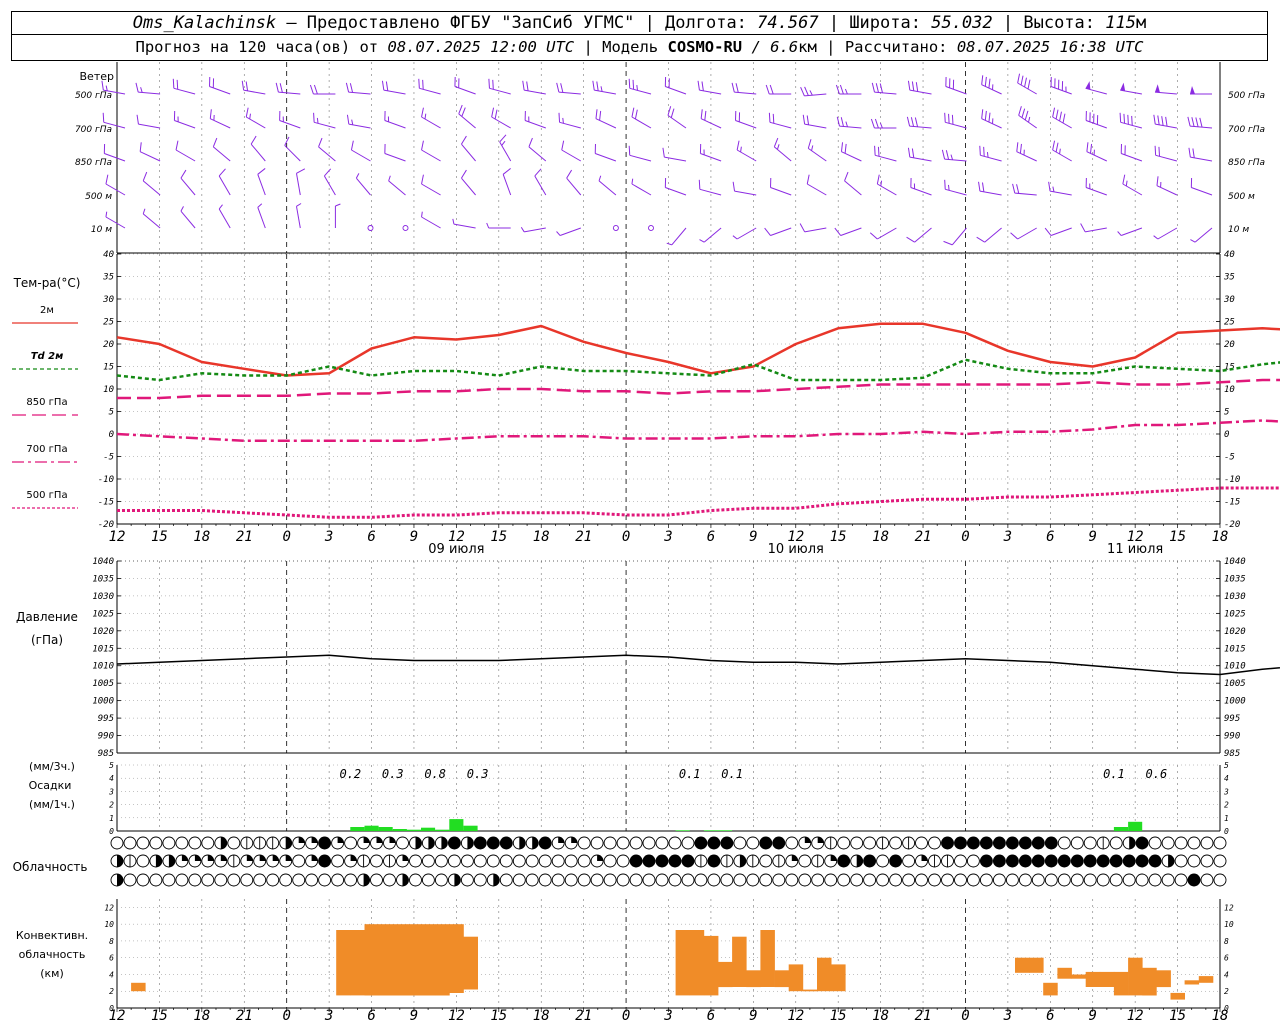 The height and width of the screenshot is (1024, 1280). What do you see at coordinates (1226, 435) in the screenshot?
I see `y-tick-label: 0` at bounding box center [1226, 435].